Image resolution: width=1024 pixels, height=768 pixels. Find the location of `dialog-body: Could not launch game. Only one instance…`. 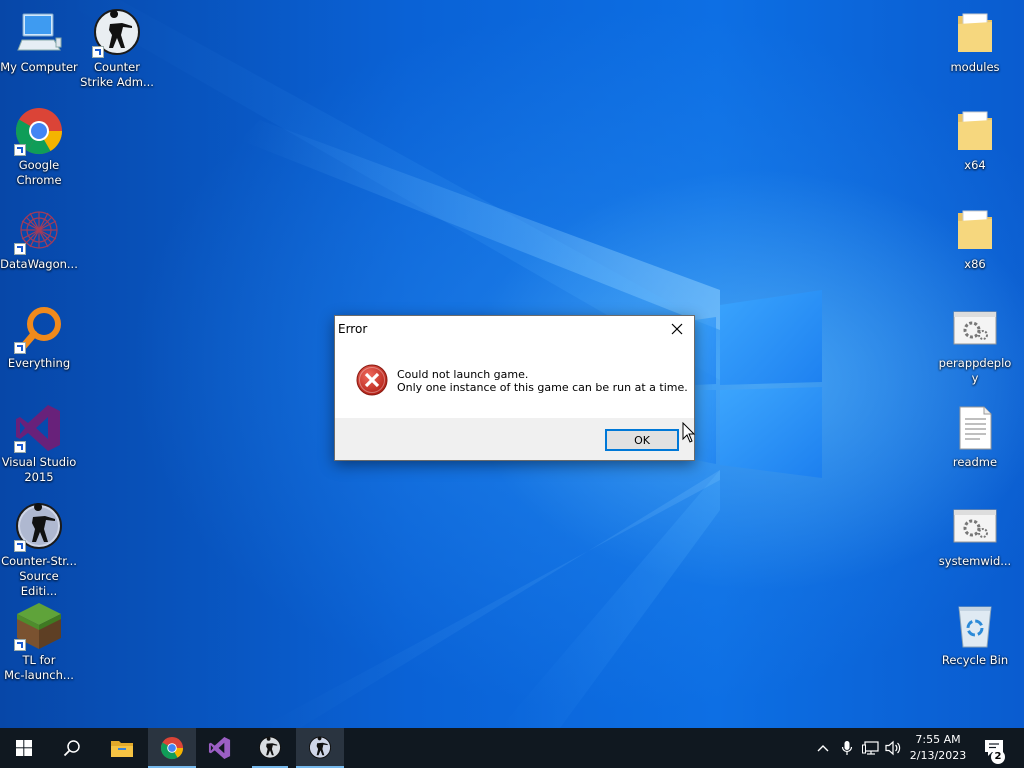

dialog-body: Could not launch game. Only one instance… is located at coordinates (514, 382).